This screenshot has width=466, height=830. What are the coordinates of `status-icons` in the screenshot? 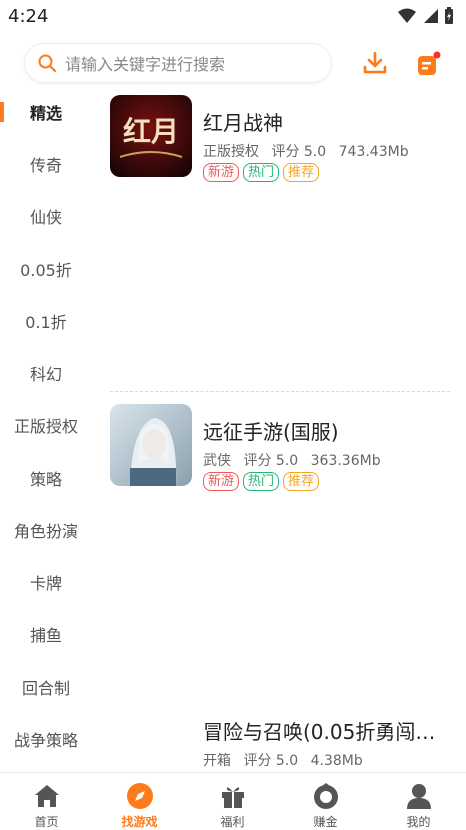 It's located at (426, 16).